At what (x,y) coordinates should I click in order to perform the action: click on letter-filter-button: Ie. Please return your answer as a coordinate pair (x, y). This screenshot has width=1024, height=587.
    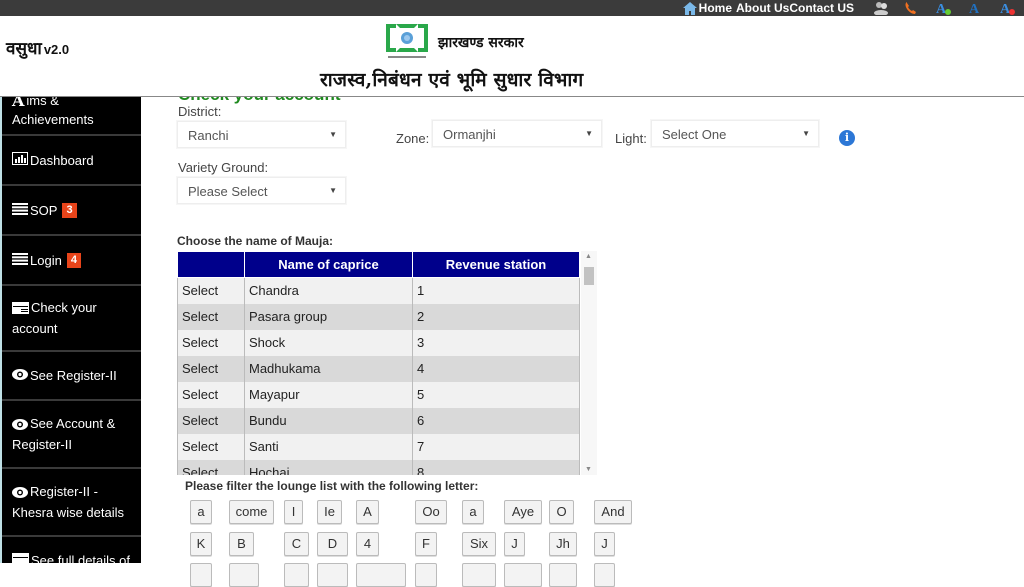
    Looking at the image, I should click on (329, 512).